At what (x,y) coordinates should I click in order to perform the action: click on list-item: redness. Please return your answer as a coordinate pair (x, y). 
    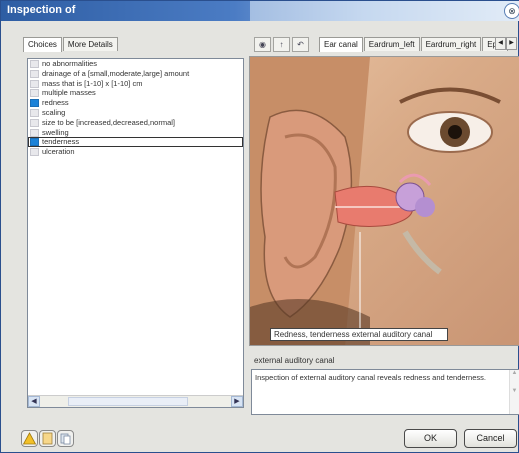
    Looking at the image, I should click on (135, 103).